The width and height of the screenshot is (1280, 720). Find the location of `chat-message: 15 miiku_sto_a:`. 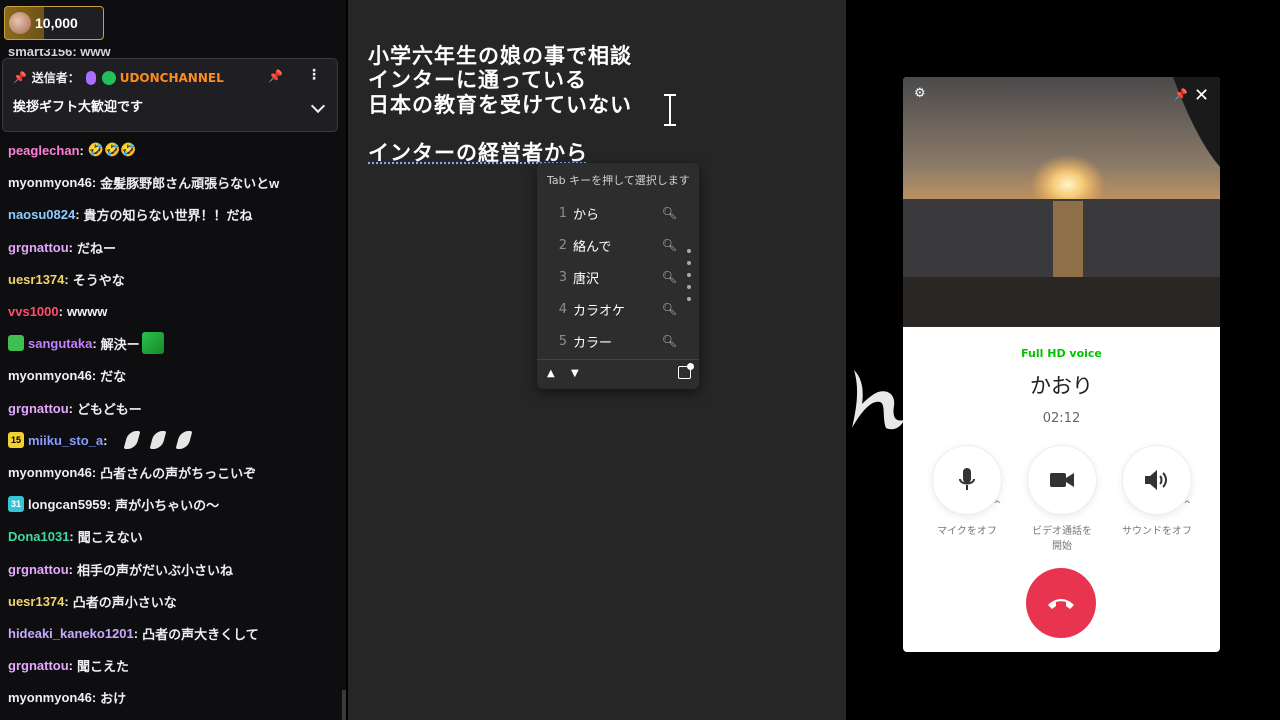

chat-message: 15 miiku_sto_a: is located at coordinates (100, 440).